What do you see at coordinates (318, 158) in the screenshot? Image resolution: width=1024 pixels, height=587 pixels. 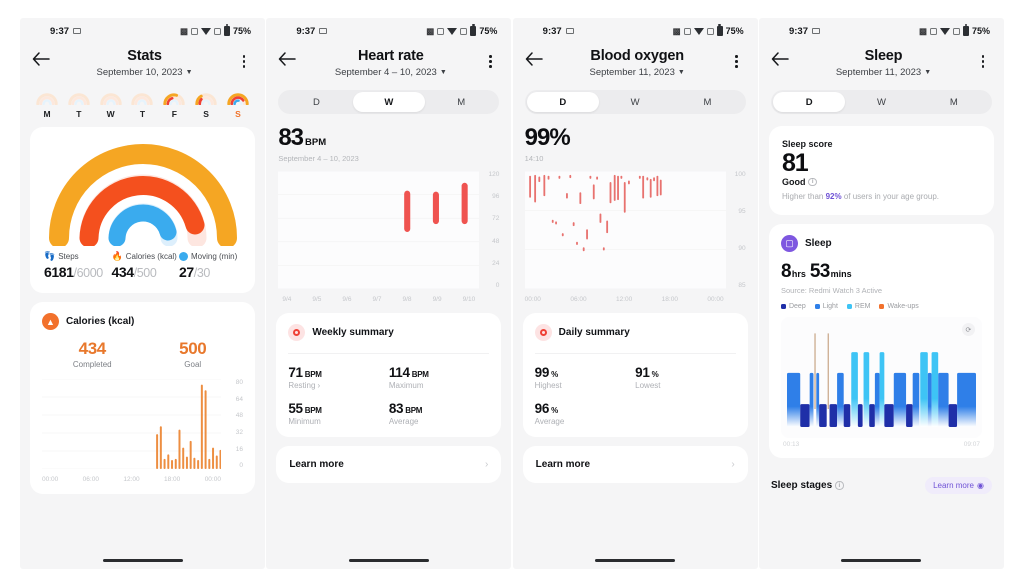 I see `hr-subtitle: September 4 – 10, 2023` at bounding box center [318, 158].